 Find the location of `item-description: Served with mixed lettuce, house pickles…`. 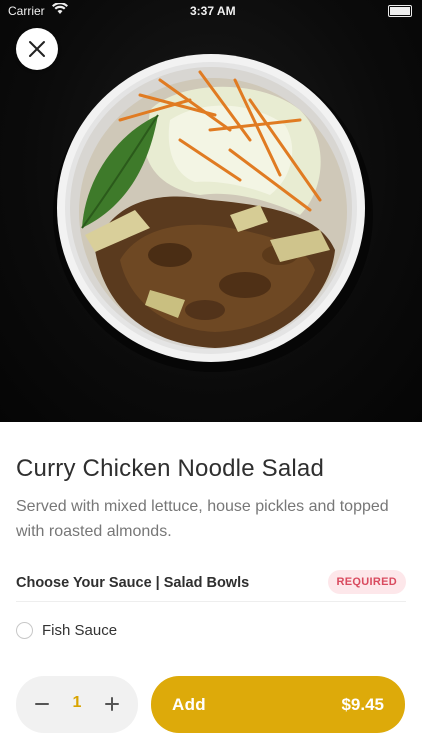

item-description: Served with mixed lettuce, house pickles… is located at coordinates (202, 519).